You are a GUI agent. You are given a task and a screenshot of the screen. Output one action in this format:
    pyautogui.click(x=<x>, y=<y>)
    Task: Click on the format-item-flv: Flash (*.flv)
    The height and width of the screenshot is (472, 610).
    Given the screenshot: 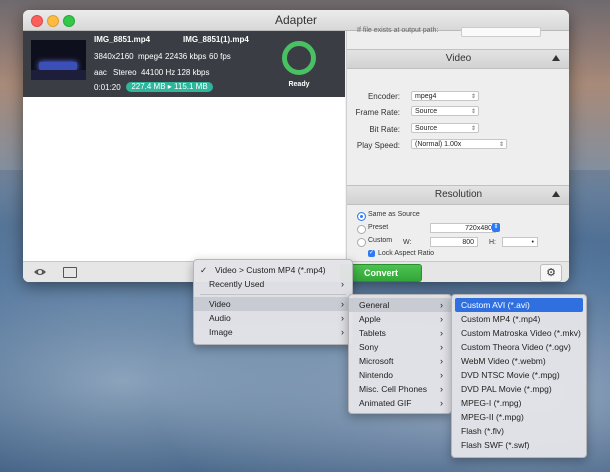 What is the action you would take?
    pyautogui.click(x=519, y=431)
    